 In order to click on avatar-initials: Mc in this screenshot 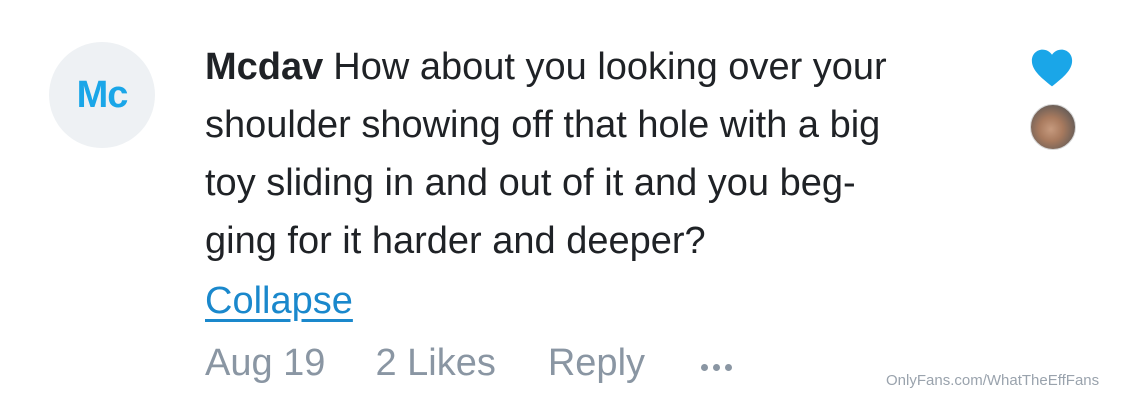, I will do `click(102, 94)`.